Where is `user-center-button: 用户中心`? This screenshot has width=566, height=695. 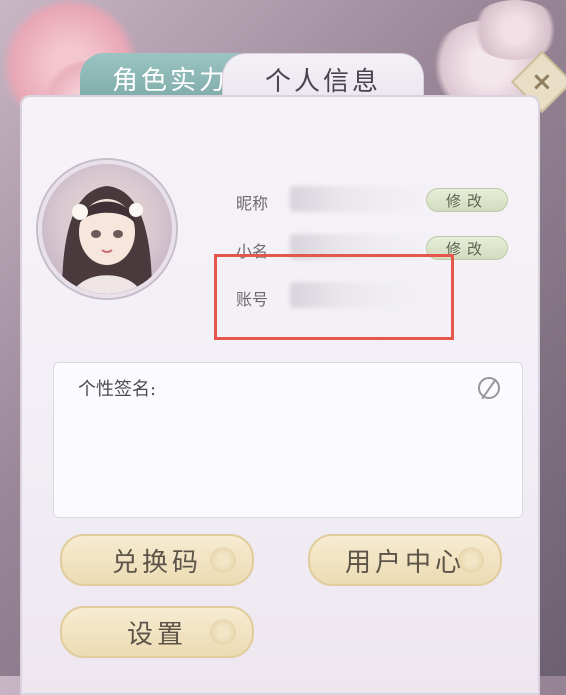 user-center-button: 用户中心 is located at coordinates (405, 560).